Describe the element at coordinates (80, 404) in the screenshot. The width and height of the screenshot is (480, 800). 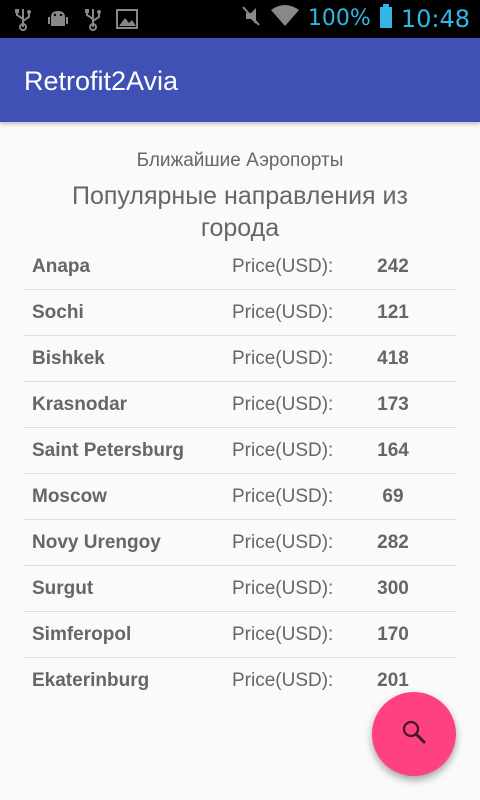
I see `destination-city: Krasnodar` at that location.